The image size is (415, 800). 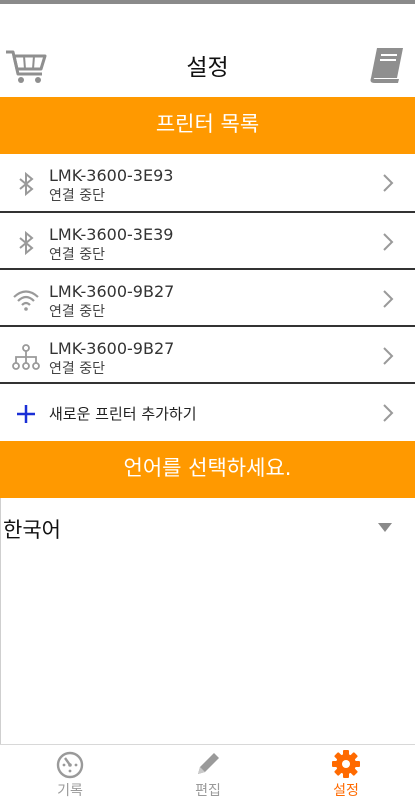 I want to click on wifi-icon, so click(x=26, y=300).